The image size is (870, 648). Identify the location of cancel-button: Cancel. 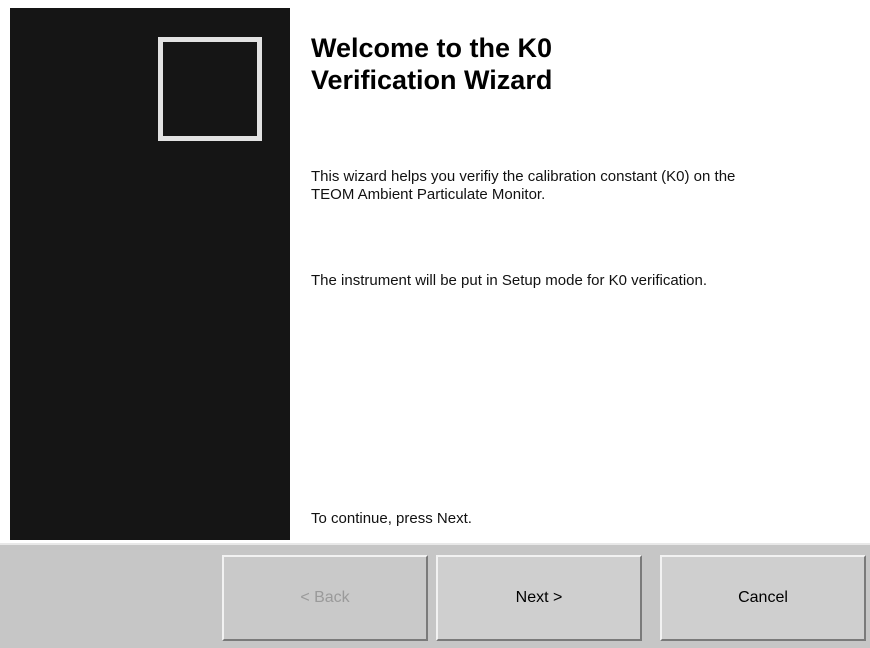
(763, 598).